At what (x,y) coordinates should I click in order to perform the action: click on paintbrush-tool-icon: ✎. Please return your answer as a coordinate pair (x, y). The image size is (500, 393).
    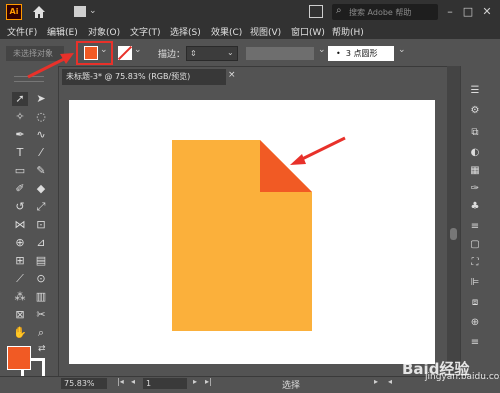
    Looking at the image, I should click on (41, 171).